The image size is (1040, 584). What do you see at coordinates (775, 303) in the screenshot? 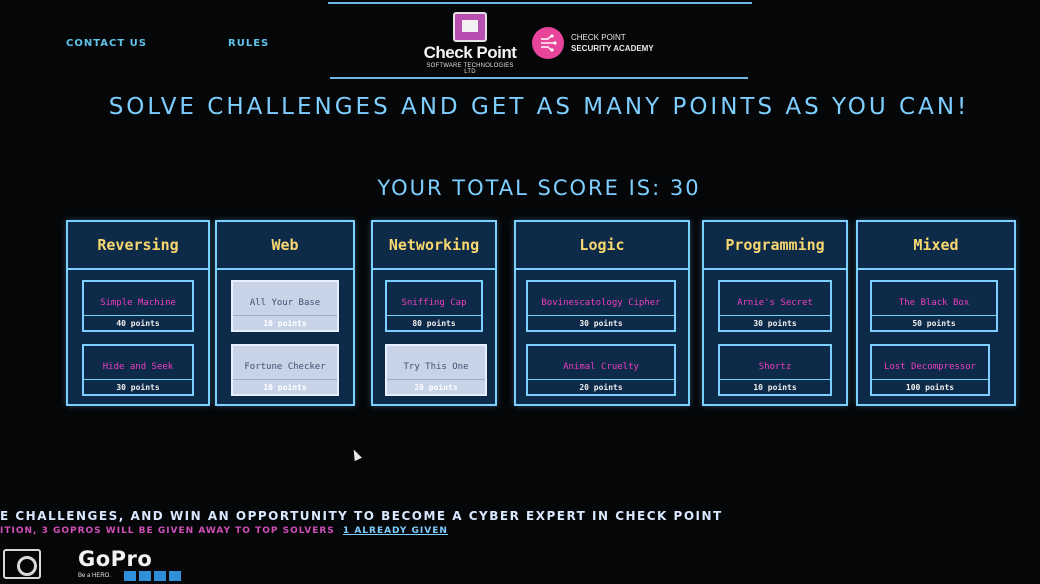
I see `challenge-name: Arnie's Secret` at bounding box center [775, 303].